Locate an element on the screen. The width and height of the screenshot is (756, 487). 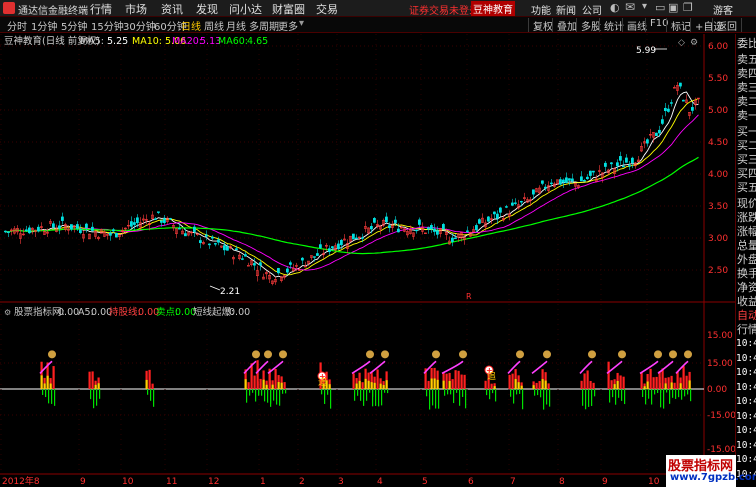
tf-timeshare: 分时 is located at coordinates (17, 25).